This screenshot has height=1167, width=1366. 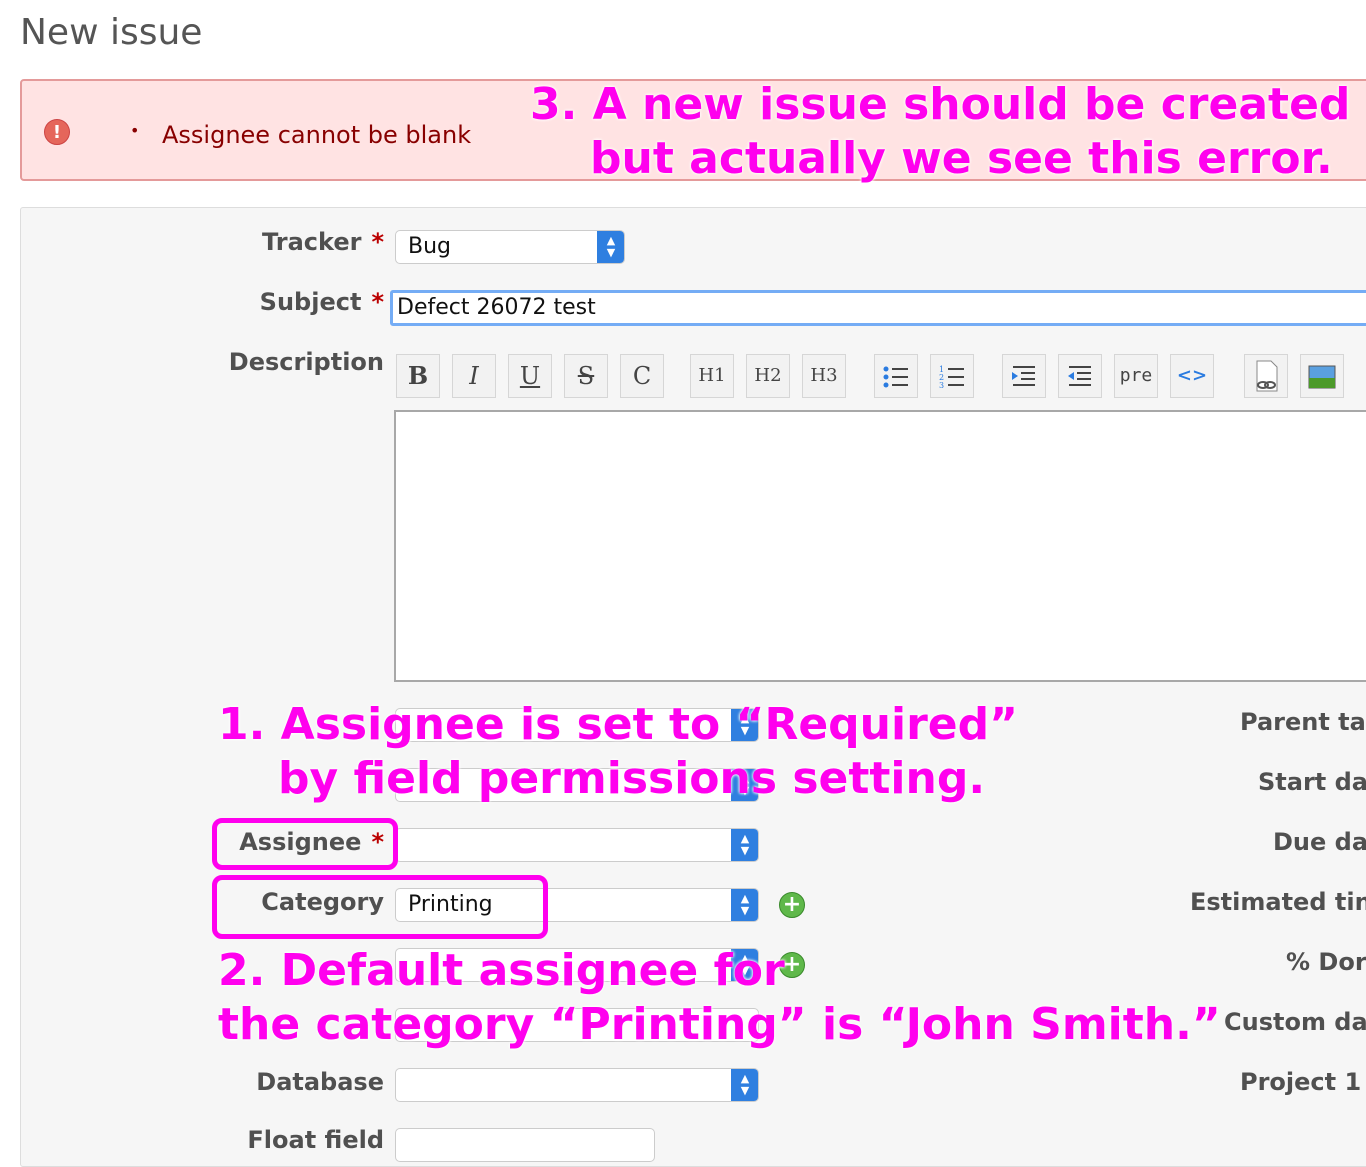 I want to click on h1-button: H1, so click(x=712, y=376).